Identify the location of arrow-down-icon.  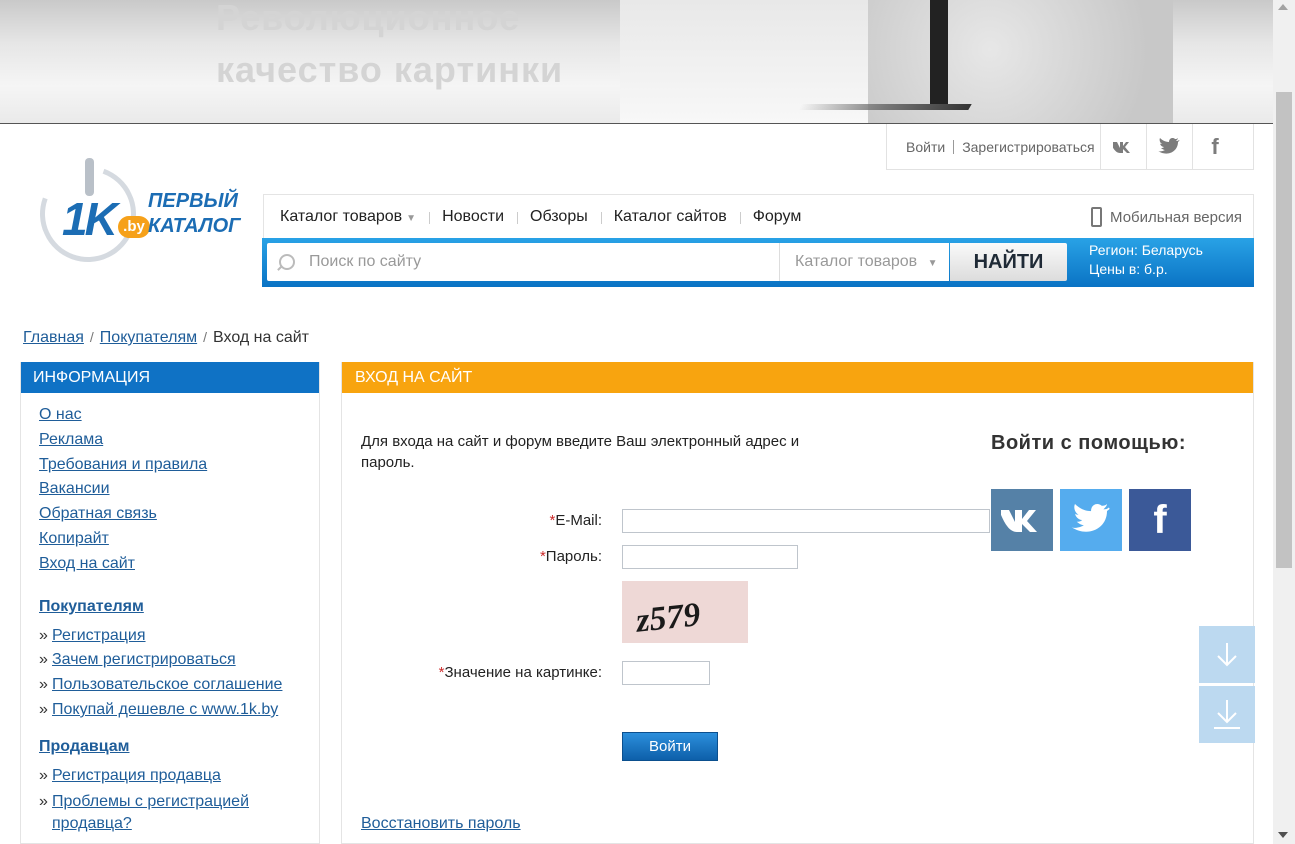
(1227, 654).